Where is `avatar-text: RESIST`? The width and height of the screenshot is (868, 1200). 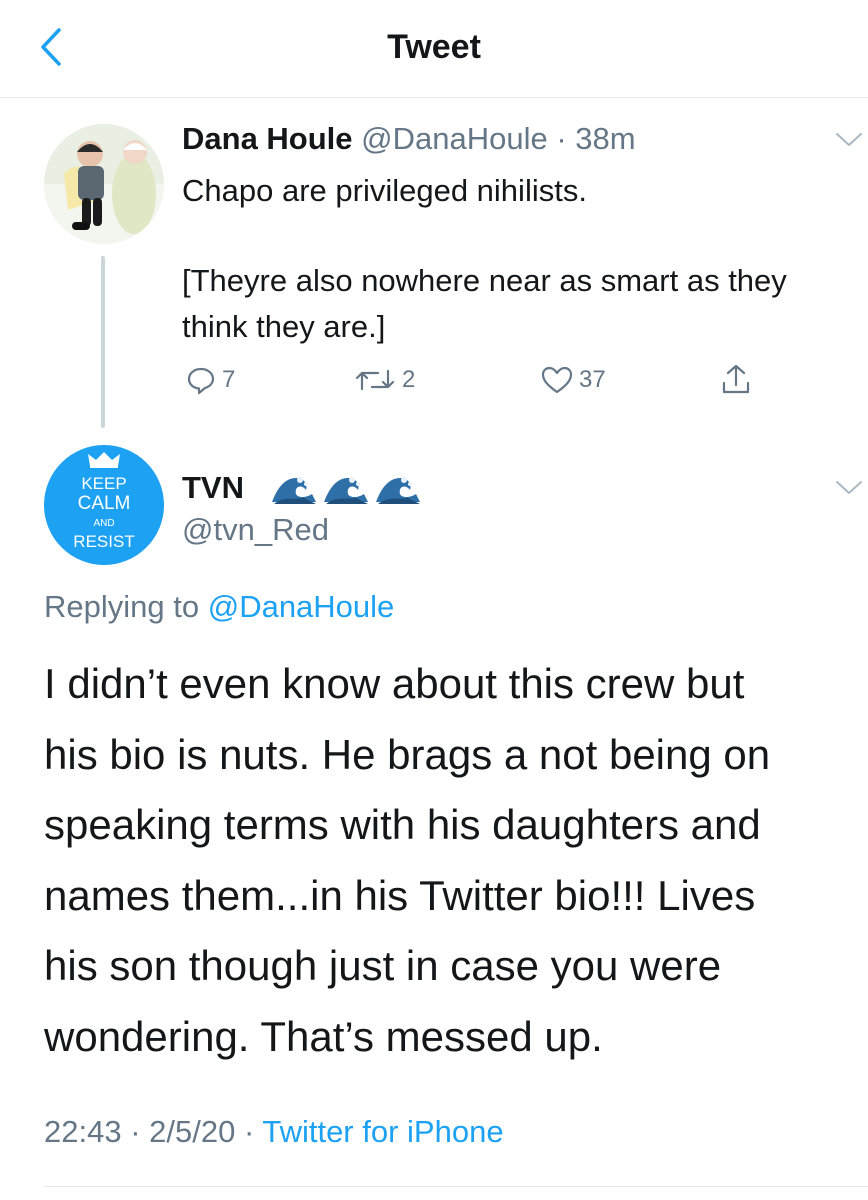
avatar-text: RESIST is located at coordinates (104, 541).